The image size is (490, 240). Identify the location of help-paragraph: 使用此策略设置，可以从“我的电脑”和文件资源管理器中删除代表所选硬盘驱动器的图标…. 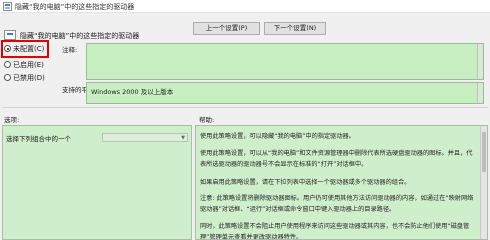
(336, 159).